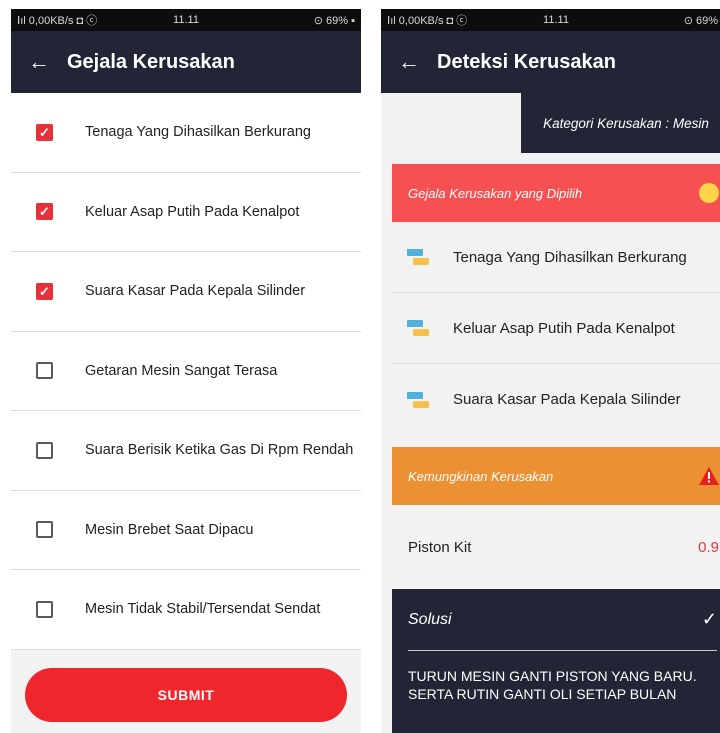 Image resolution: width=720 pixels, height=733 pixels. What do you see at coordinates (195, 291) in the screenshot?
I see `symptom-label: Suara Kasar Pada Kepala Silinder` at bounding box center [195, 291].